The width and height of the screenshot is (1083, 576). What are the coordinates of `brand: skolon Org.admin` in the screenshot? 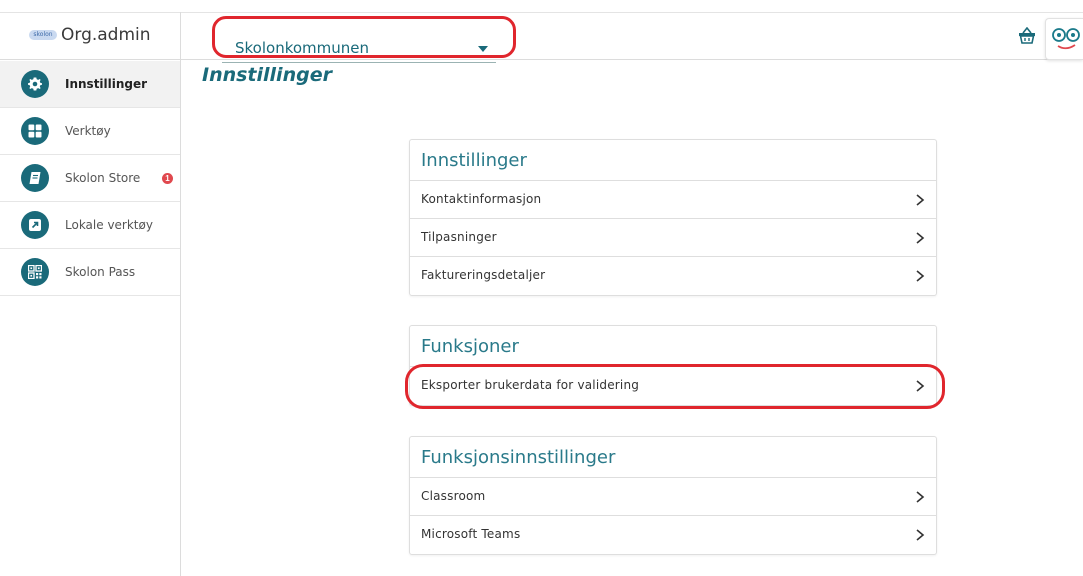 It's located at (90, 35).